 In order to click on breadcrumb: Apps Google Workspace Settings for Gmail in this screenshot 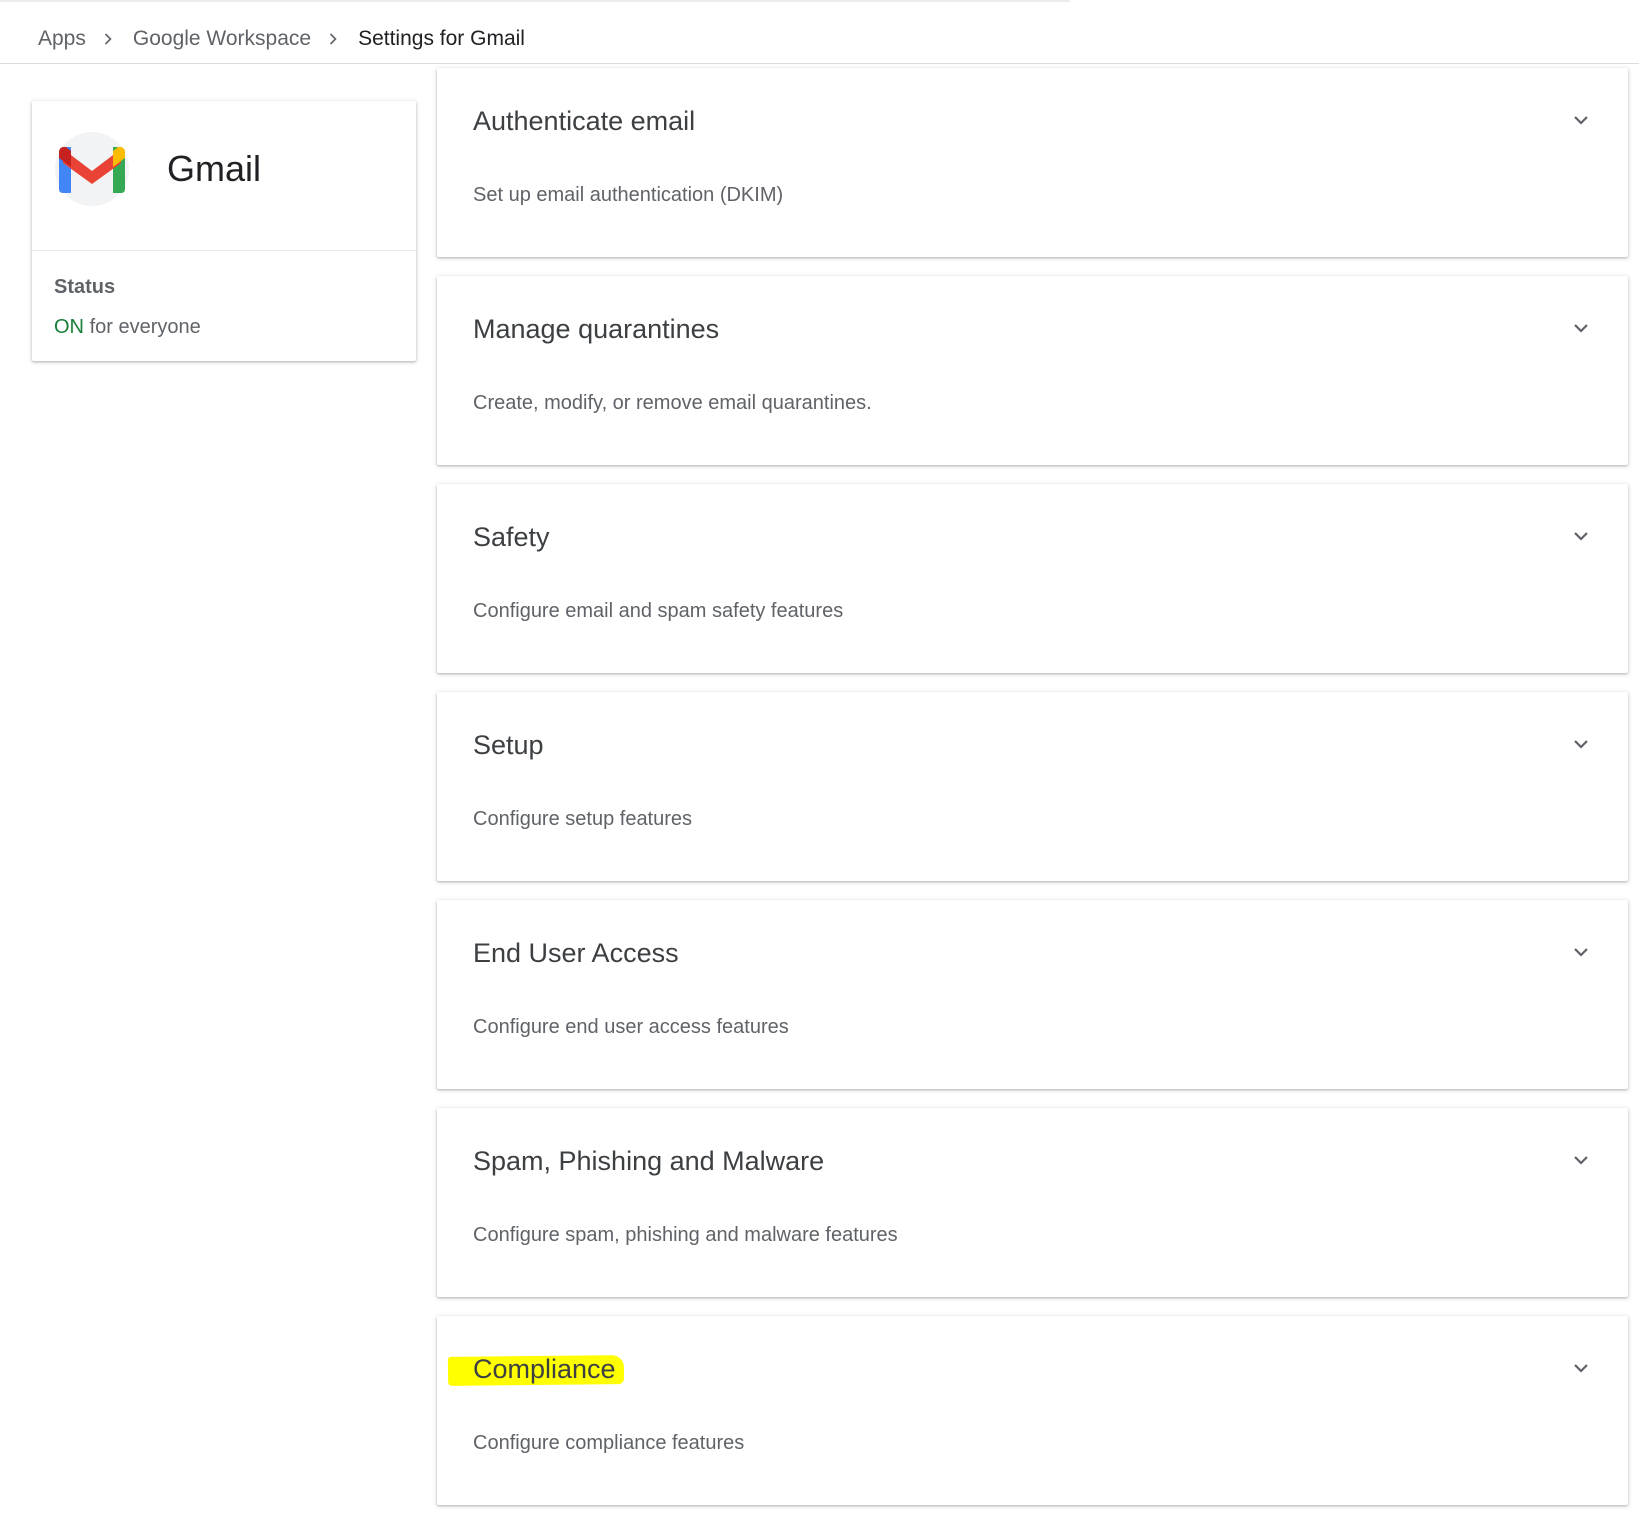, I will do `click(281, 39)`.